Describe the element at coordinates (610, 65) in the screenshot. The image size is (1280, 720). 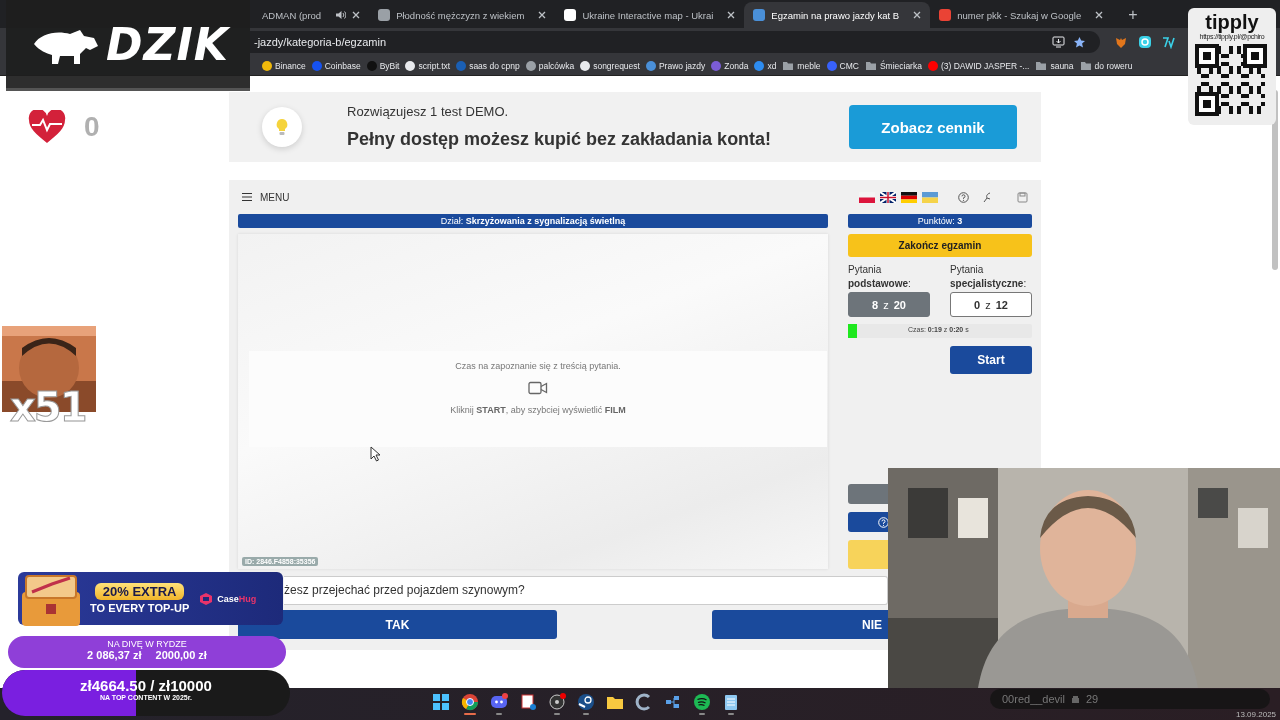
I see `bookmark-link: songrequest` at that location.